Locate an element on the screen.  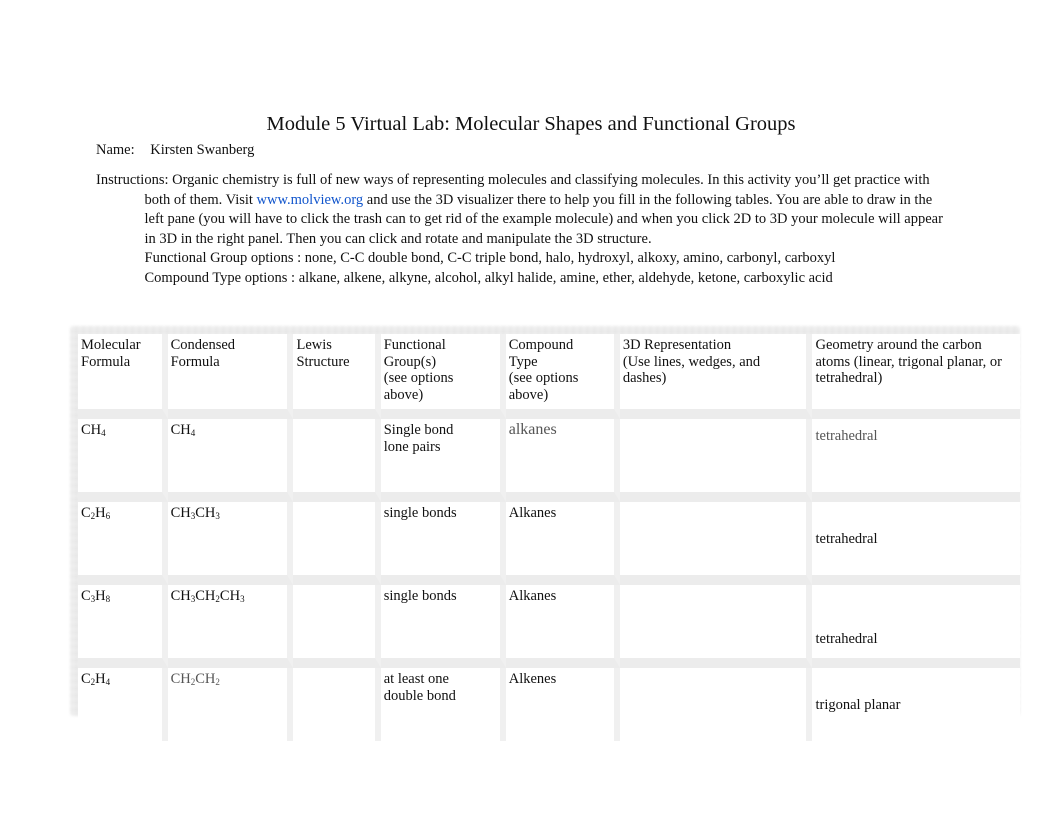
molview-link: www.molview.org is located at coordinates (310, 200).